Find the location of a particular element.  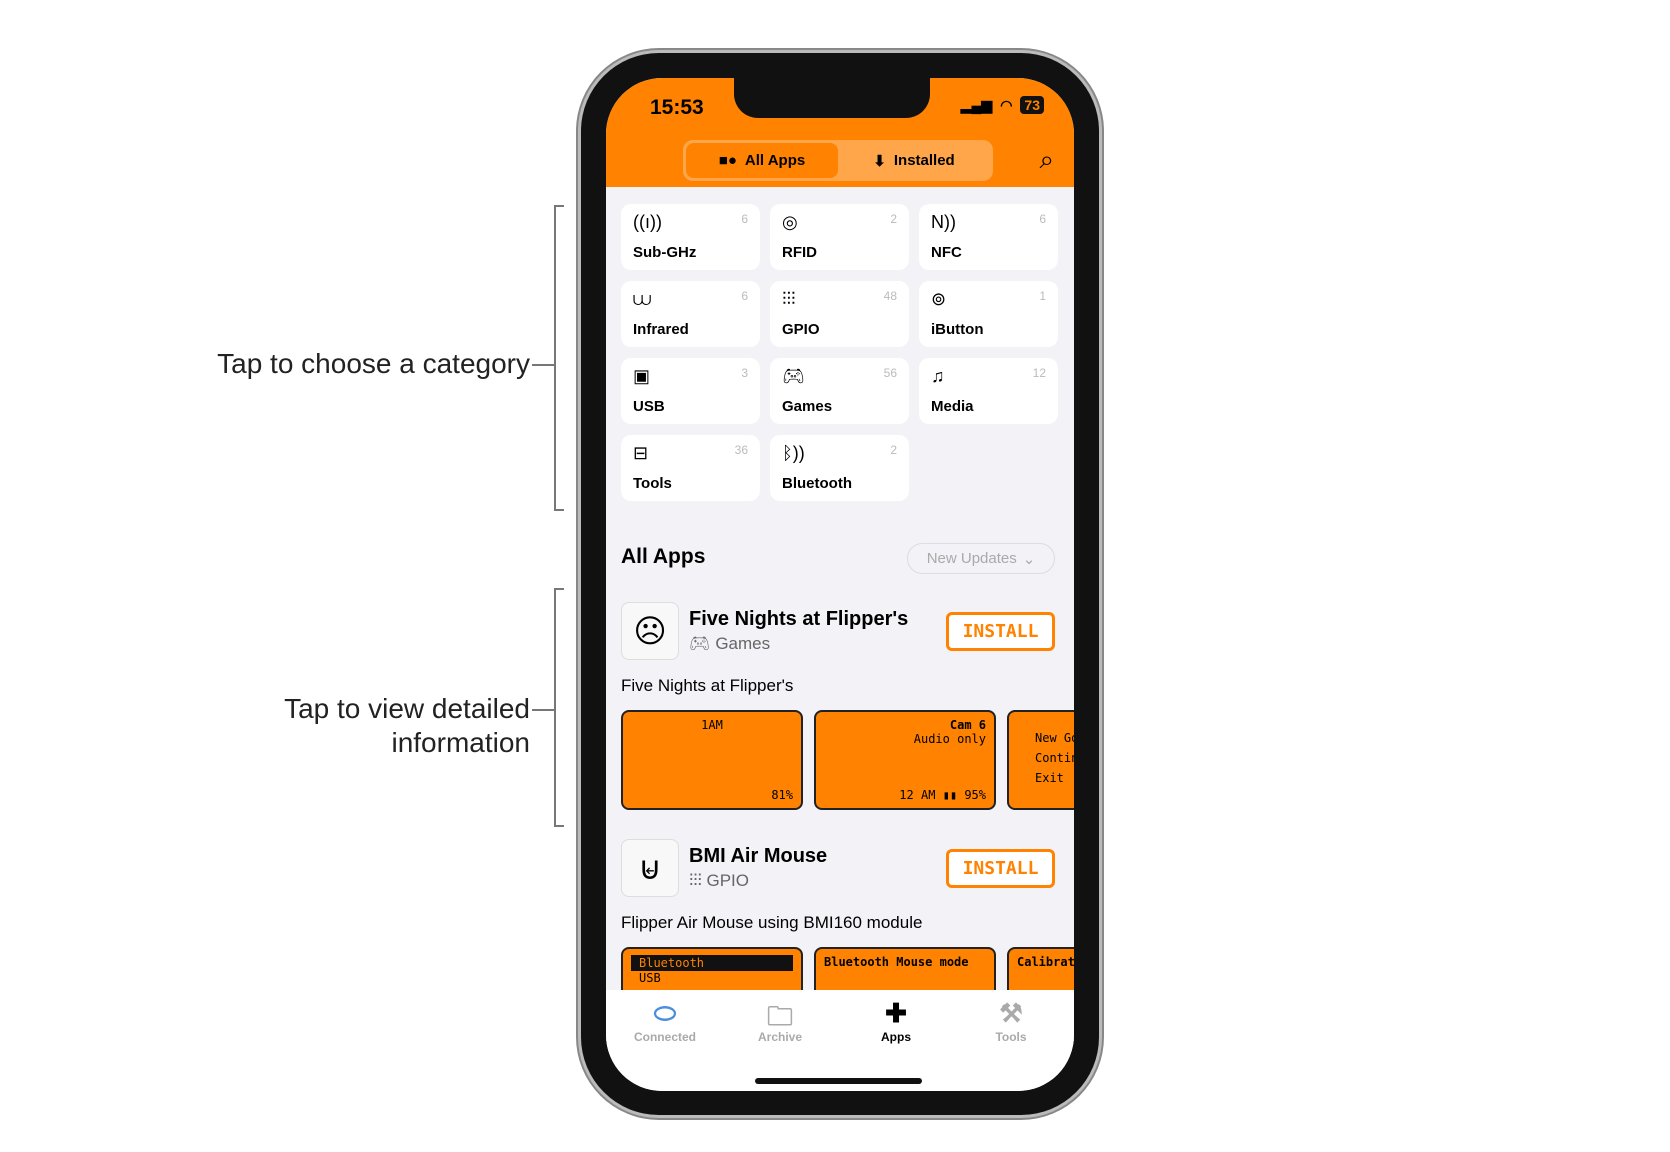

category-infrared: ⩊ Infrared 6 is located at coordinates (690, 314).